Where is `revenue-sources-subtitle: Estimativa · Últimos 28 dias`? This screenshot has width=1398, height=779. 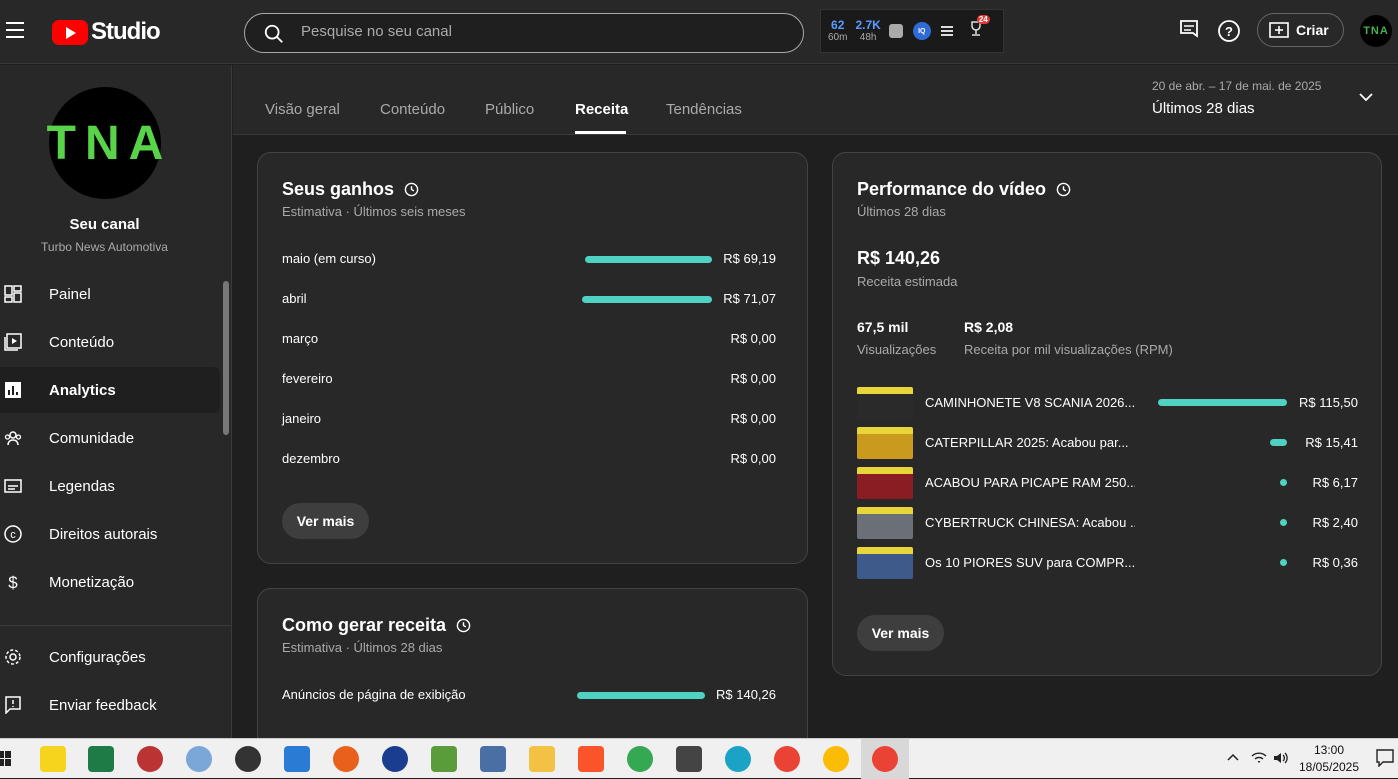
revenue-sources-subtitle: Estimativa · Últimos 28 dias is located at coordinates (362, 647).